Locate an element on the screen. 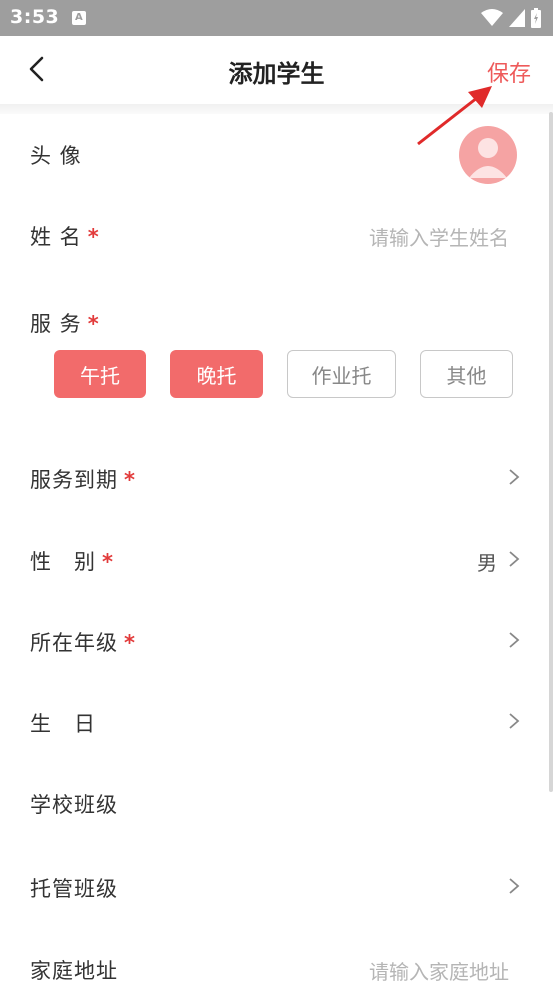  address-input: 请输入家庭地址 is located at coordinates (439, 970).